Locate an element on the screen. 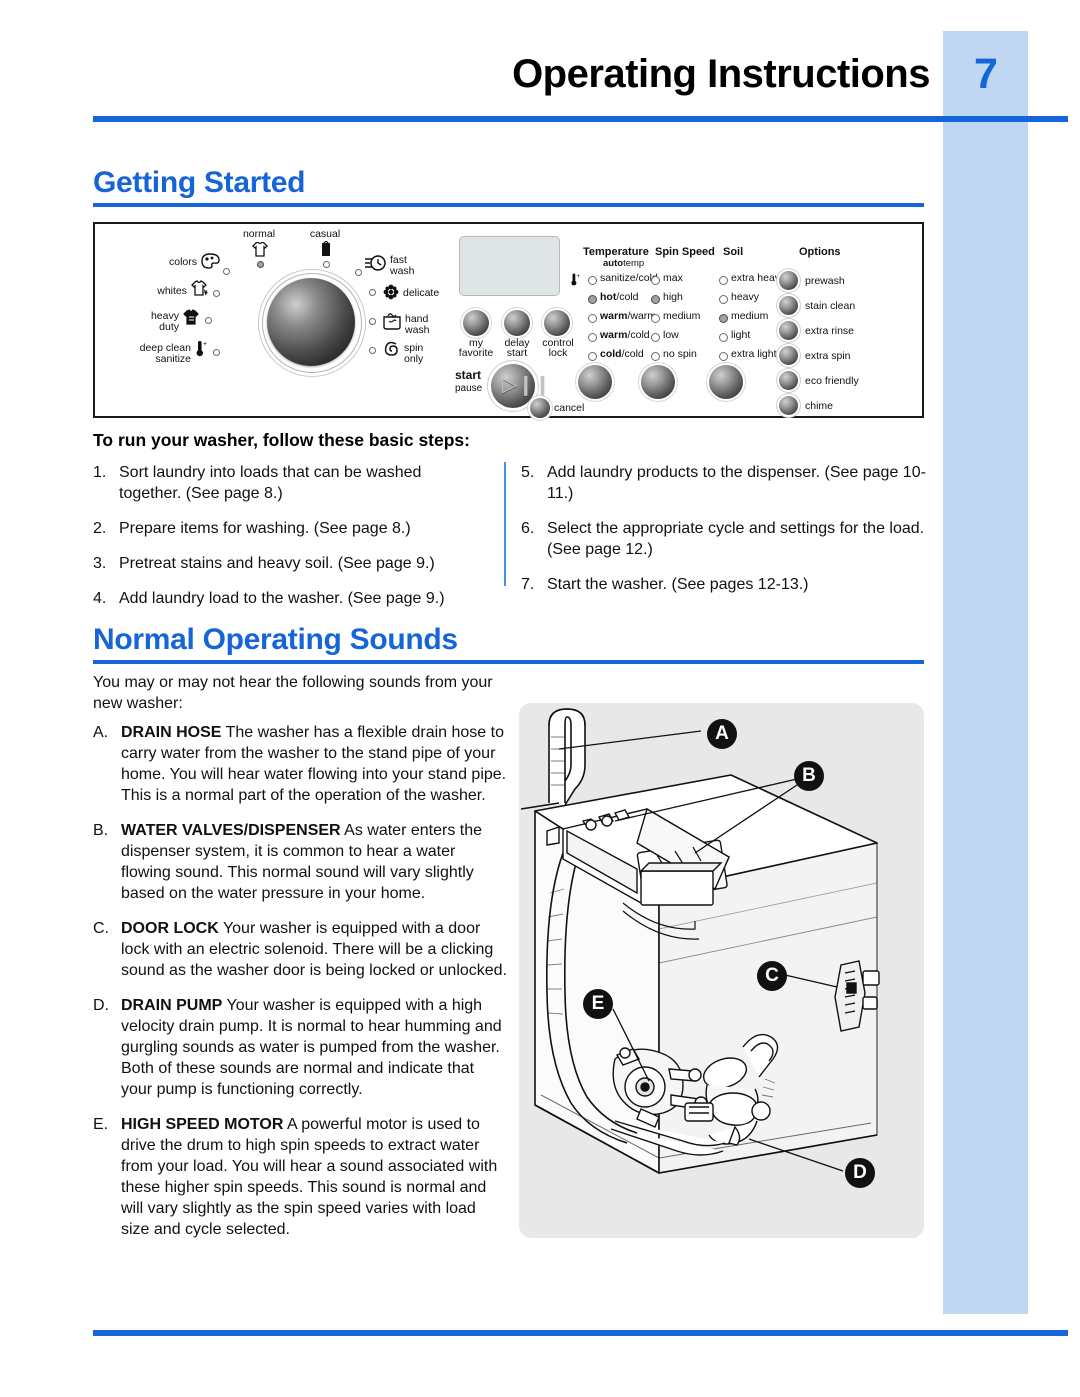  button-spin-speed-select is located at coordinates (658, 382).